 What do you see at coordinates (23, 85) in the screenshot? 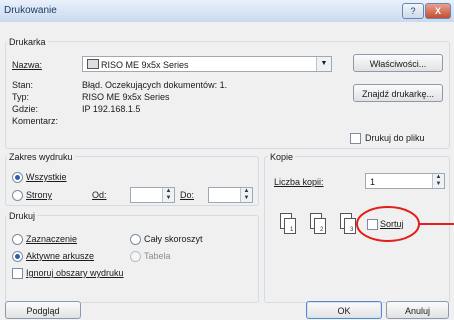
I see `status-label: Stan:` at bounding box center [23, 85].